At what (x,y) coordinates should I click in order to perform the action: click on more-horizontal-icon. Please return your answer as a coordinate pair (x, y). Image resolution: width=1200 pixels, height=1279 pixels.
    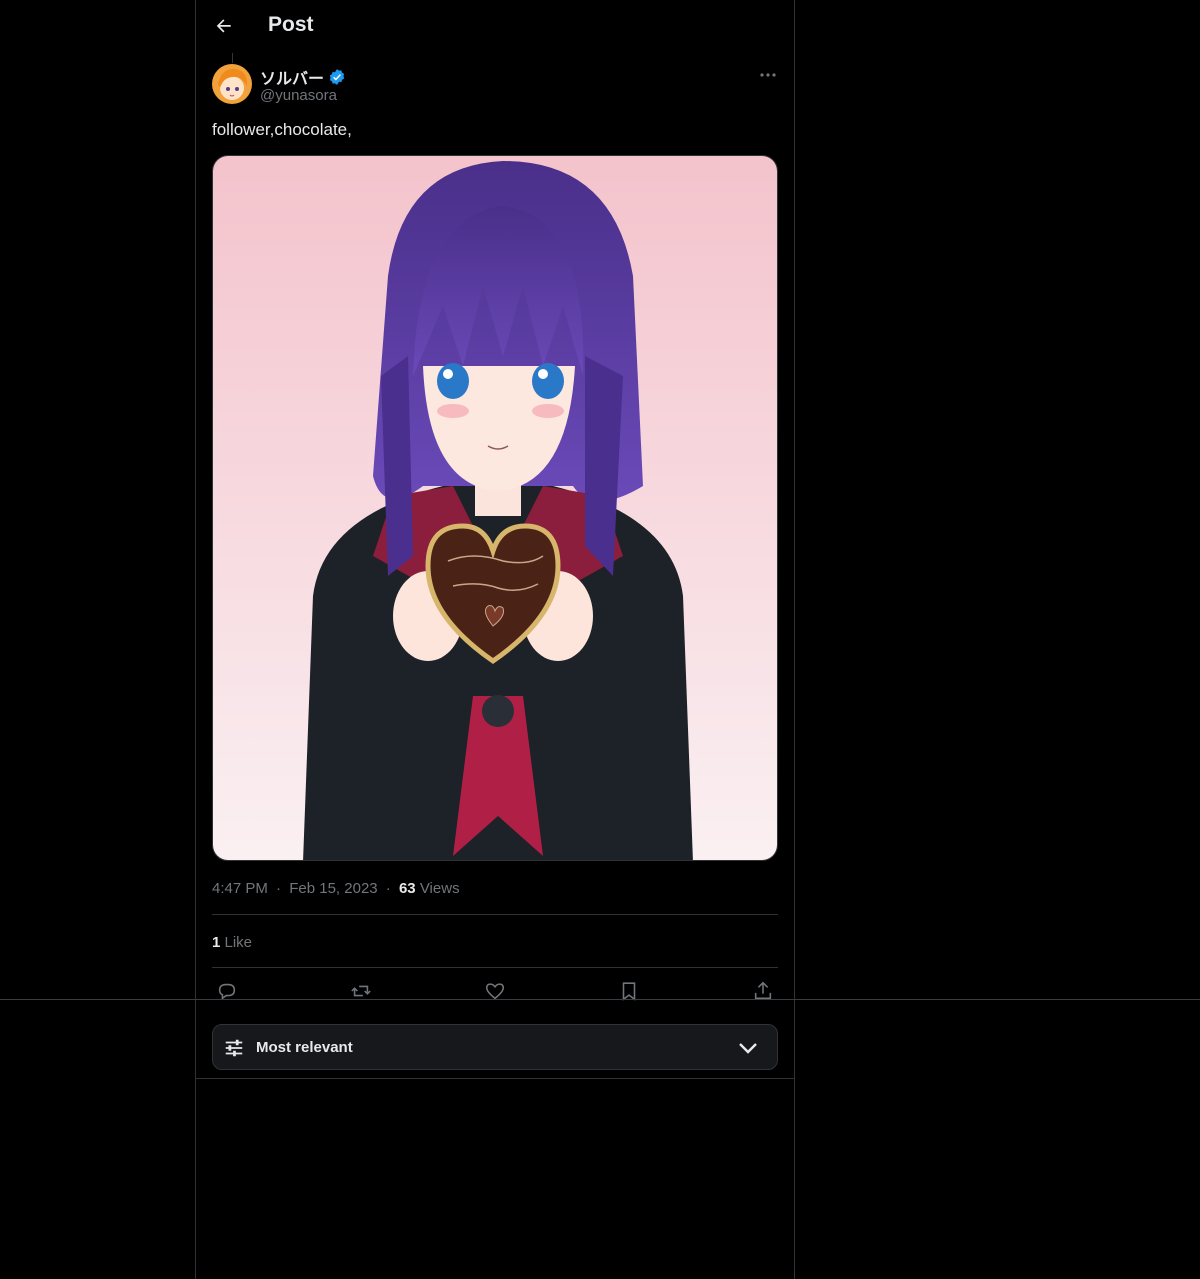
    Looking at the image, I should click on (768, 75).